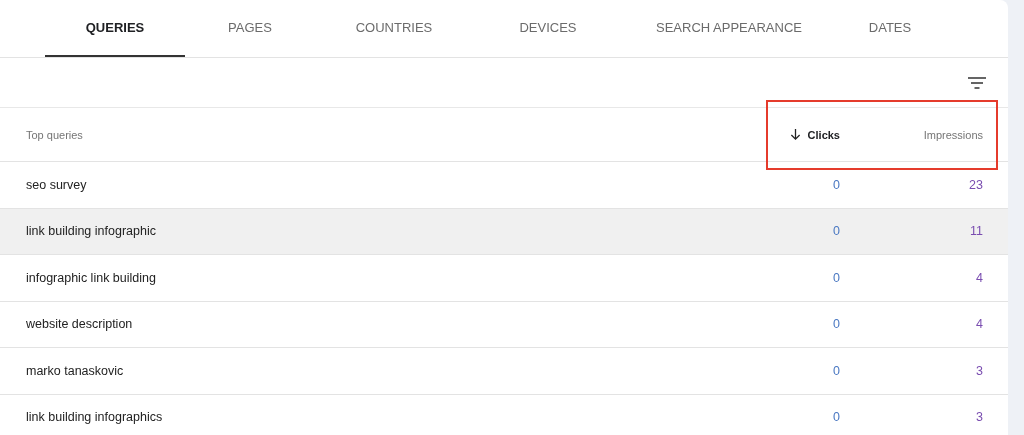 Image resolution: width=1024 pixels, height=435 pixels. Describe the element at coordinates (91, 231) in the screenshot. I see `query-cell-text: link building infographic` at that location.